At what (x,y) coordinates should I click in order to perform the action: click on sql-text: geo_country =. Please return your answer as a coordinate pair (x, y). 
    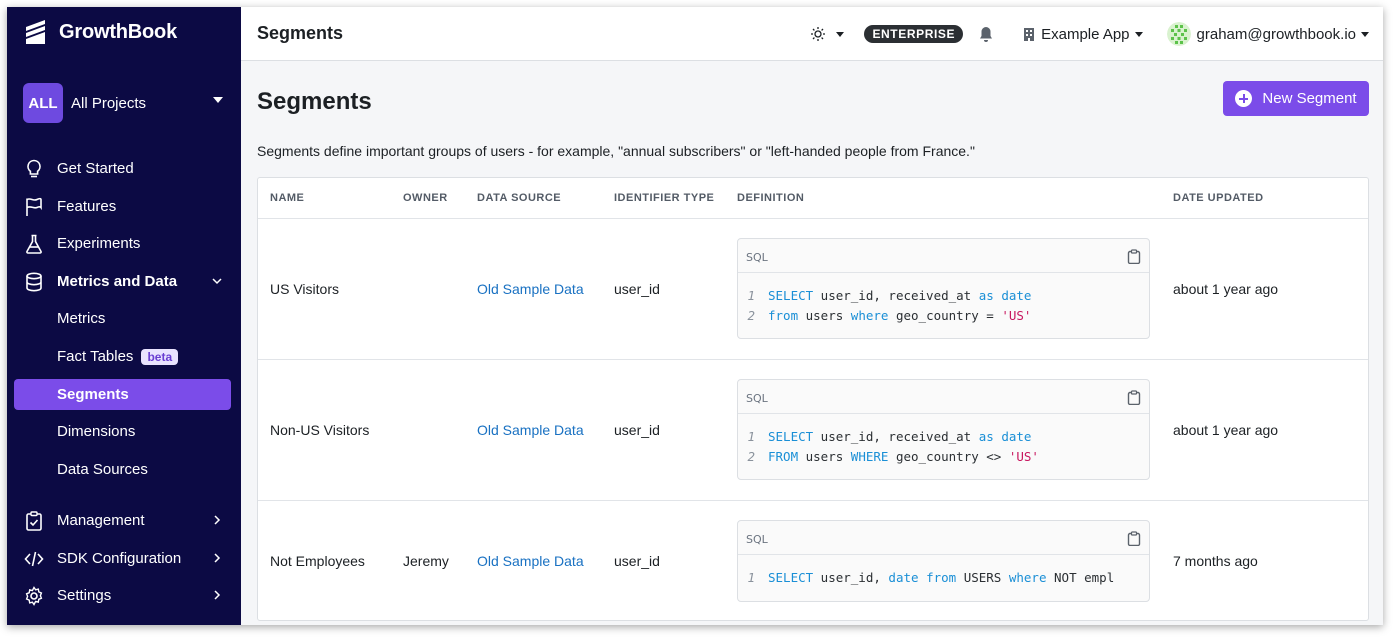
    Looking at the image, I should click on (945, 315).